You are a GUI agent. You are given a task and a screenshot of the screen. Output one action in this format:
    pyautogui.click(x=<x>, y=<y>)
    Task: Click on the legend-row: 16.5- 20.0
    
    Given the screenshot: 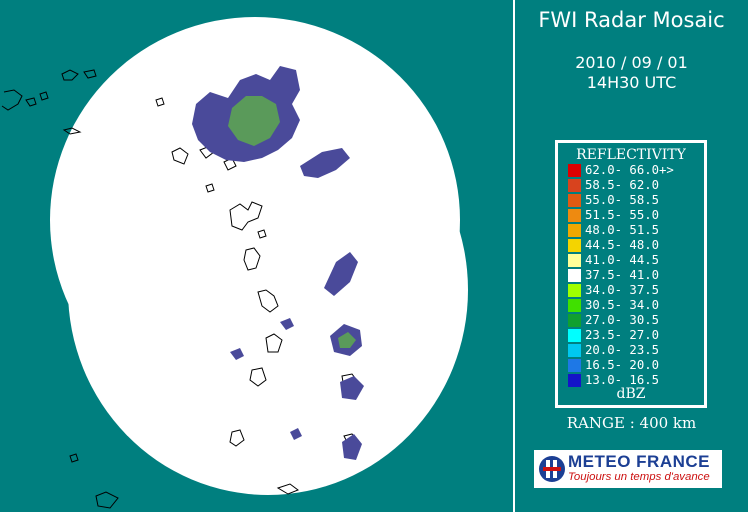 What is the action you would take?
    pyautogui.click(x=638, y=365)
    